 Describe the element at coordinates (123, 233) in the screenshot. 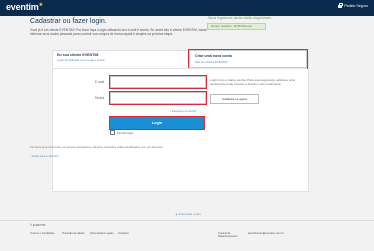

I see `footer-link-contacts: Contatos` at that location.